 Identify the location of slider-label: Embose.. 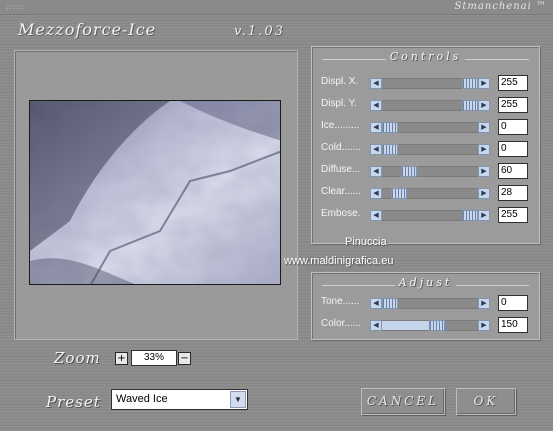
(341, 213).